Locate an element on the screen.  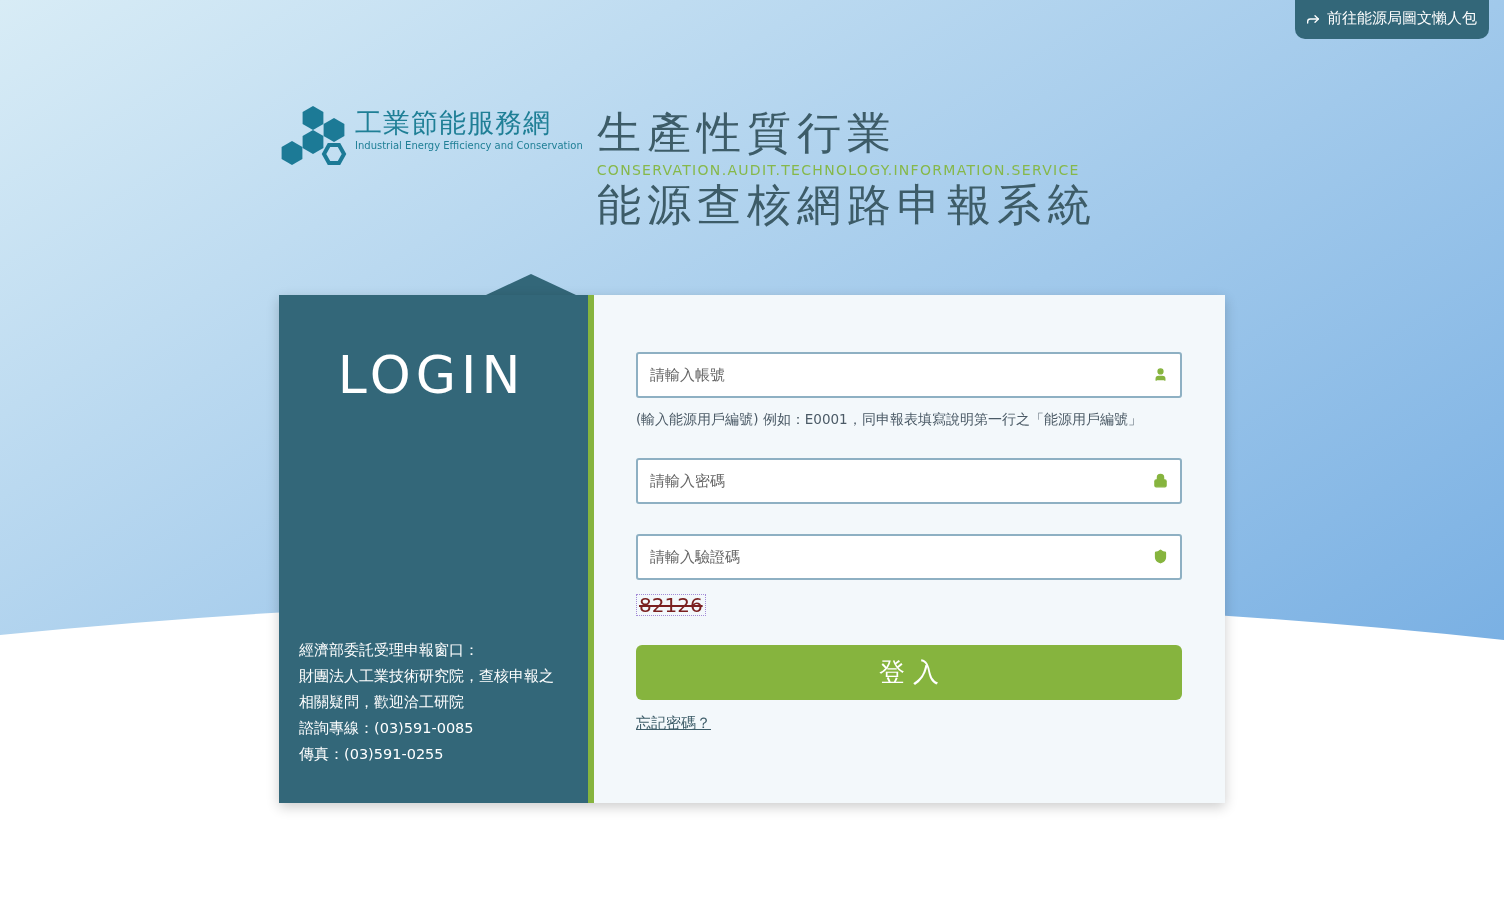
system-title: 能源查核網路申報系統 is located at coordinates (846, 205).